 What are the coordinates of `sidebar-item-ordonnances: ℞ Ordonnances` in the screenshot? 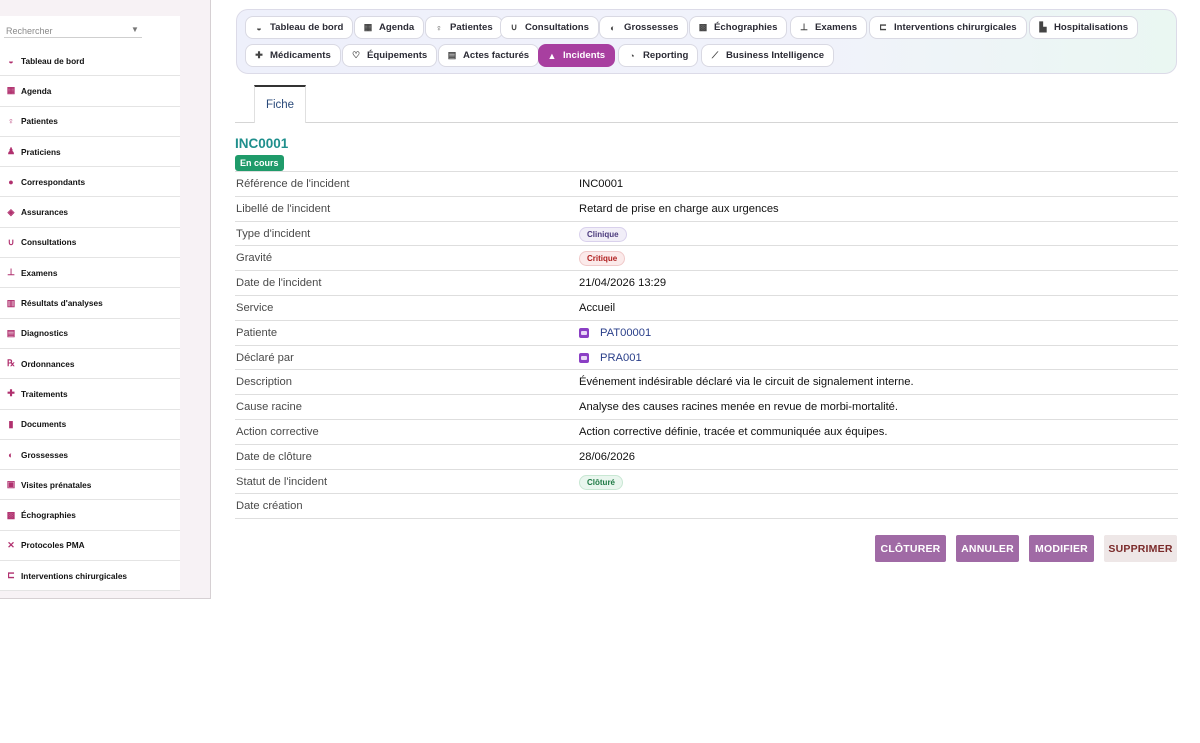 It's located at (90, 364).